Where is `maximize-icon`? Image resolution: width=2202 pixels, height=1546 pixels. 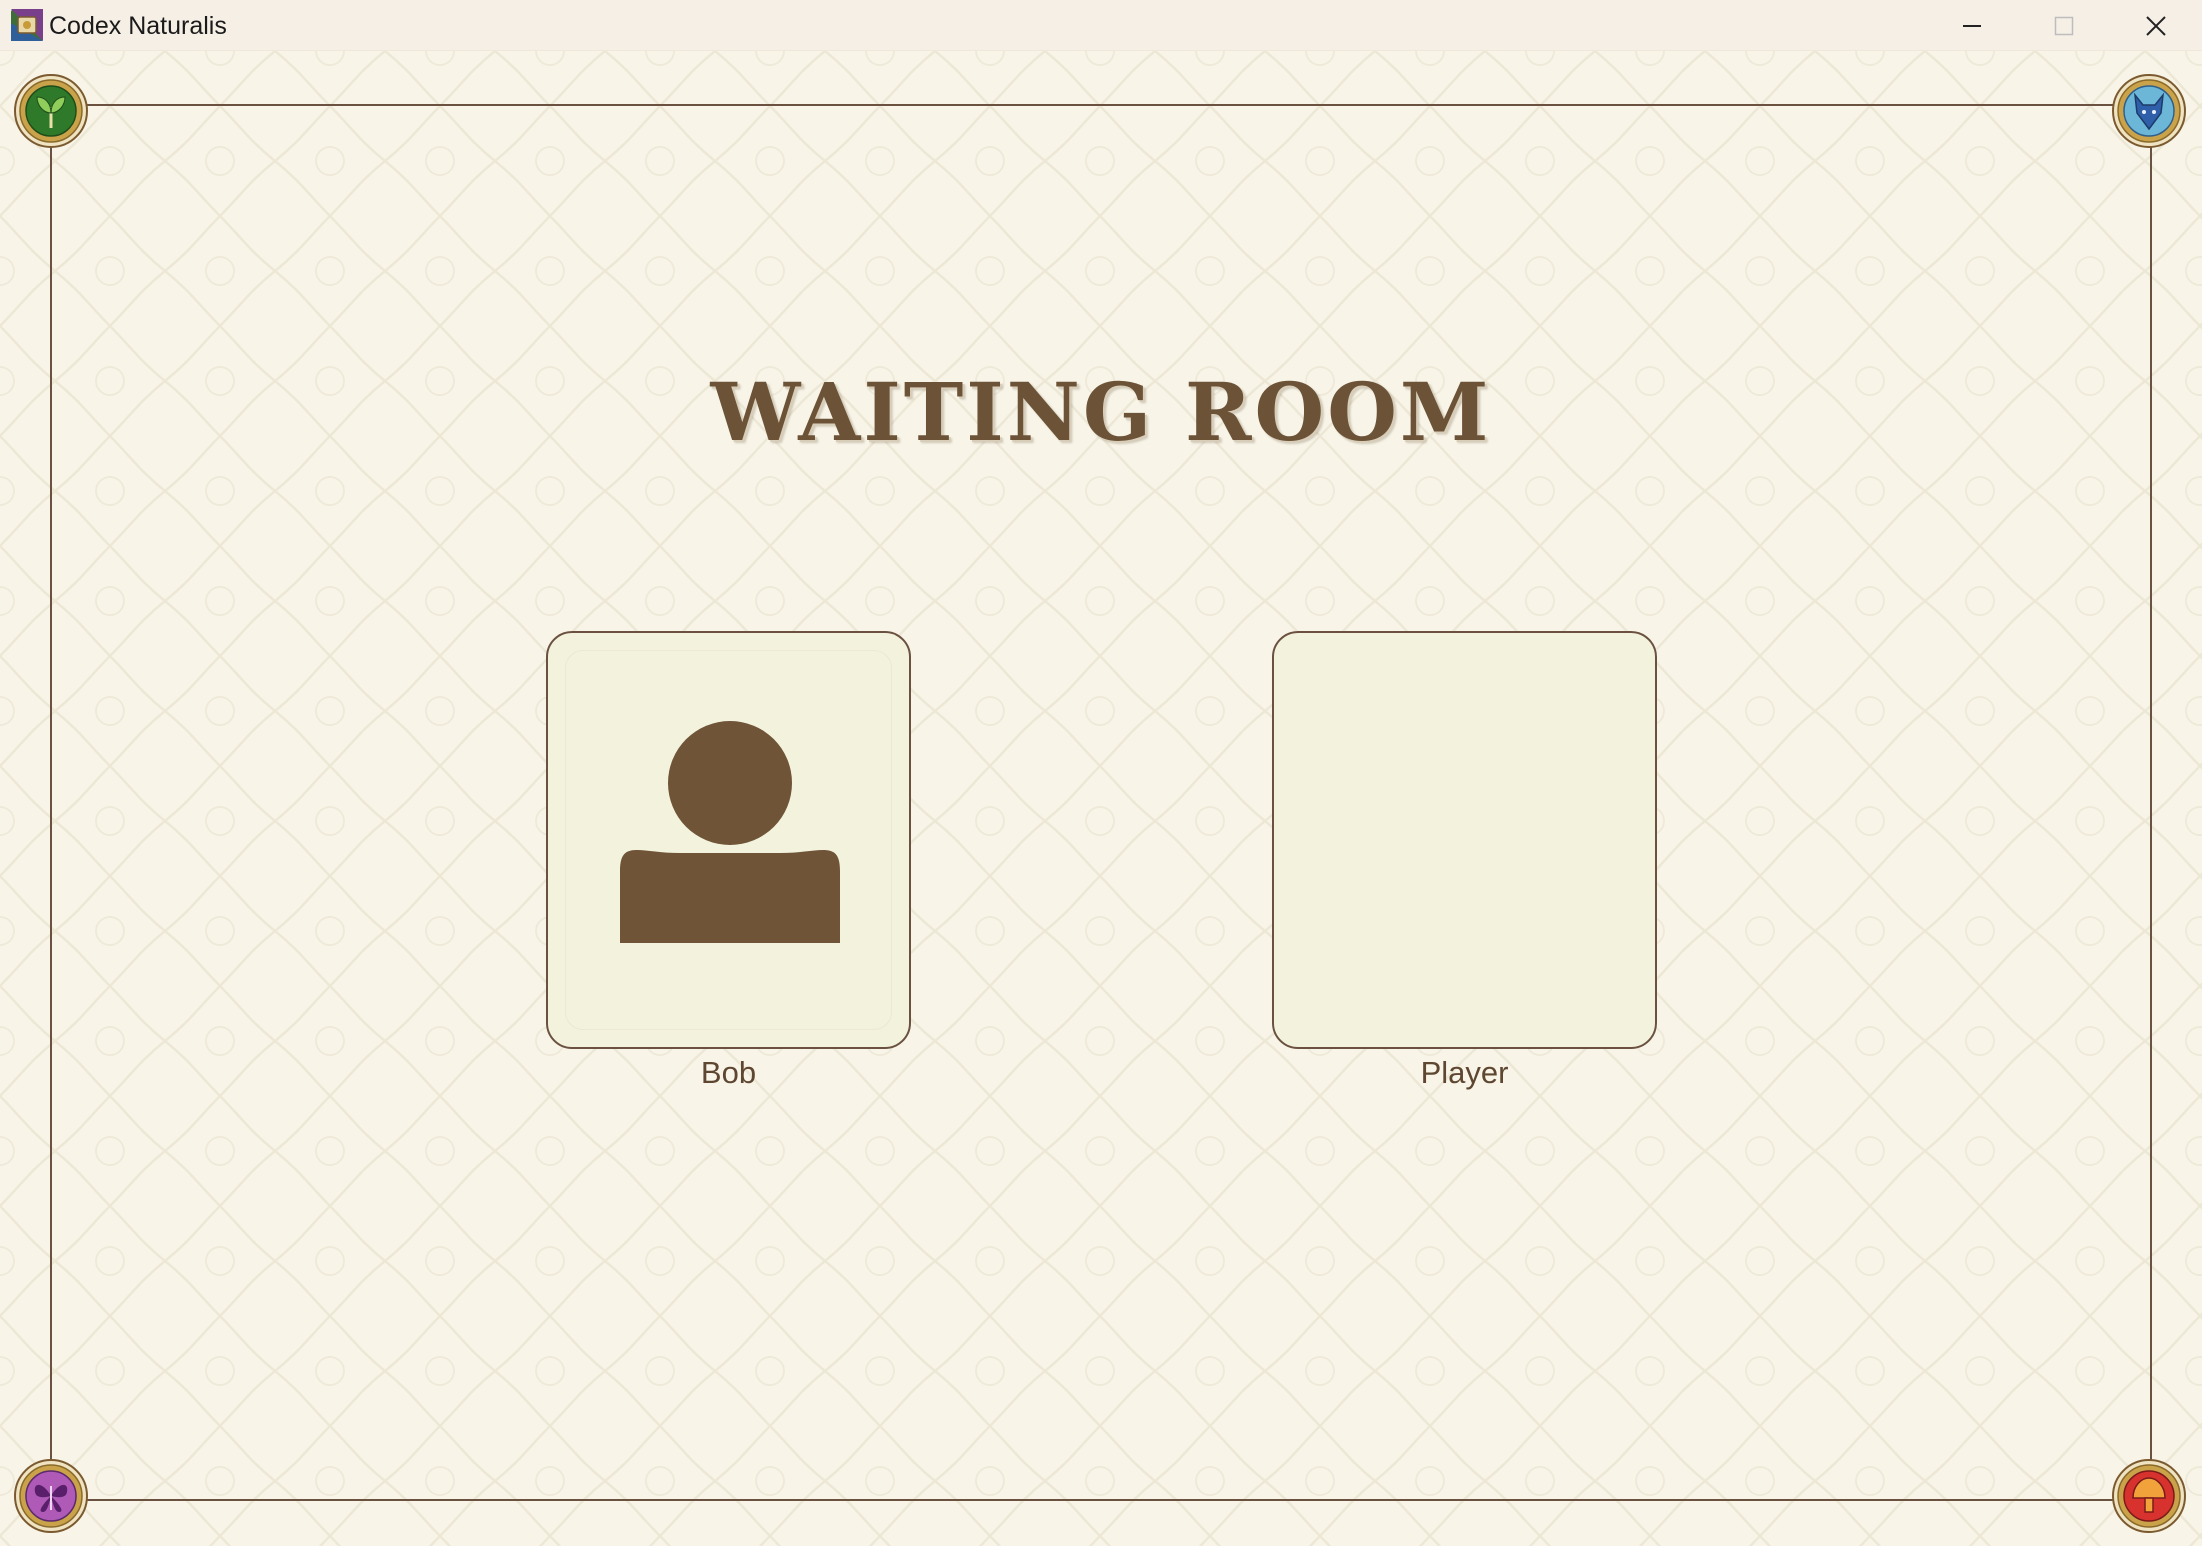 maximize-icon is located at coordinates (2064, 25).